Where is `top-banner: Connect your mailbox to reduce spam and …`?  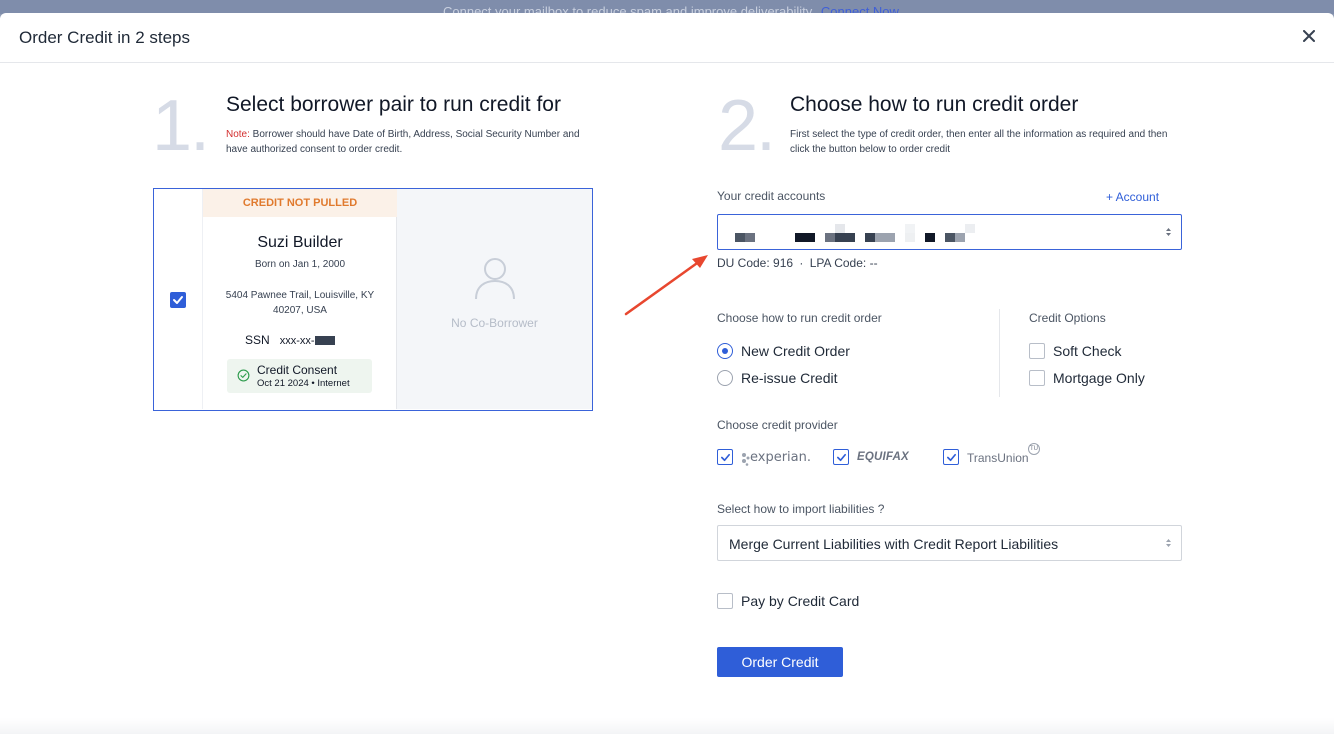 top-banner: Connect your mailbox to reduce spam and … is located at coordinates (667, 7).